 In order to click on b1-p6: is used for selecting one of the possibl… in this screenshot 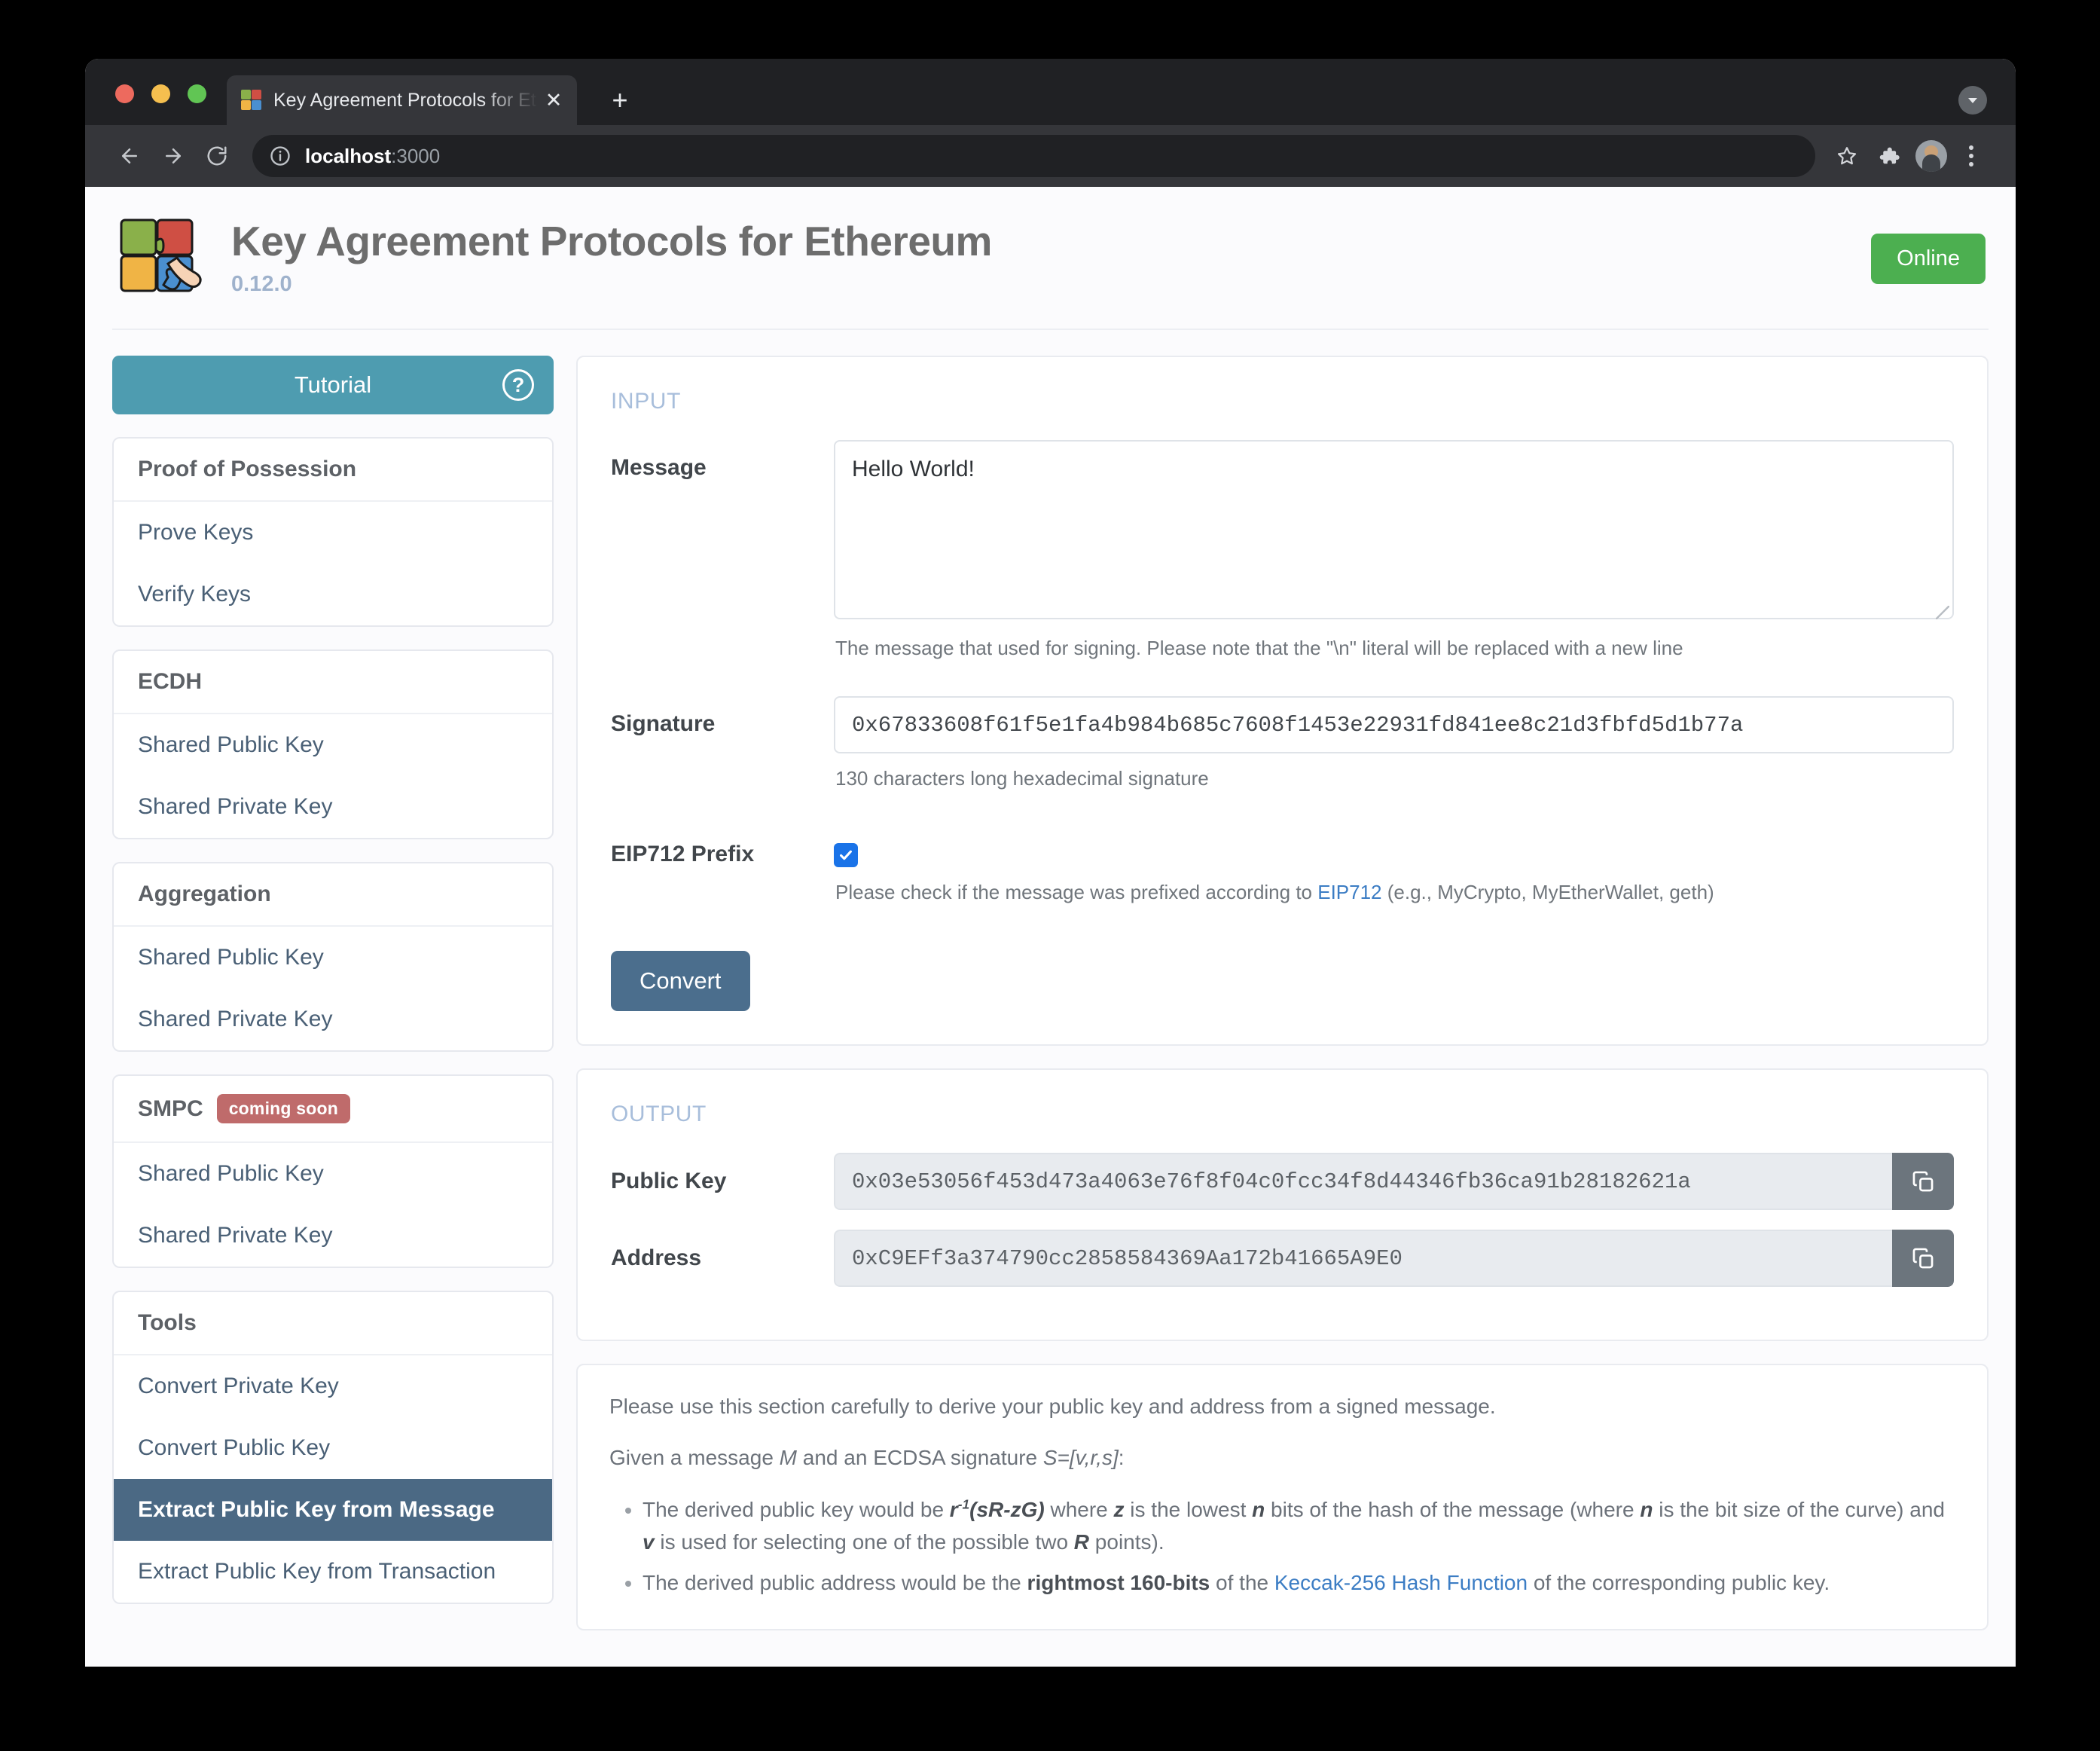, I will do `click(864, 1542)`.